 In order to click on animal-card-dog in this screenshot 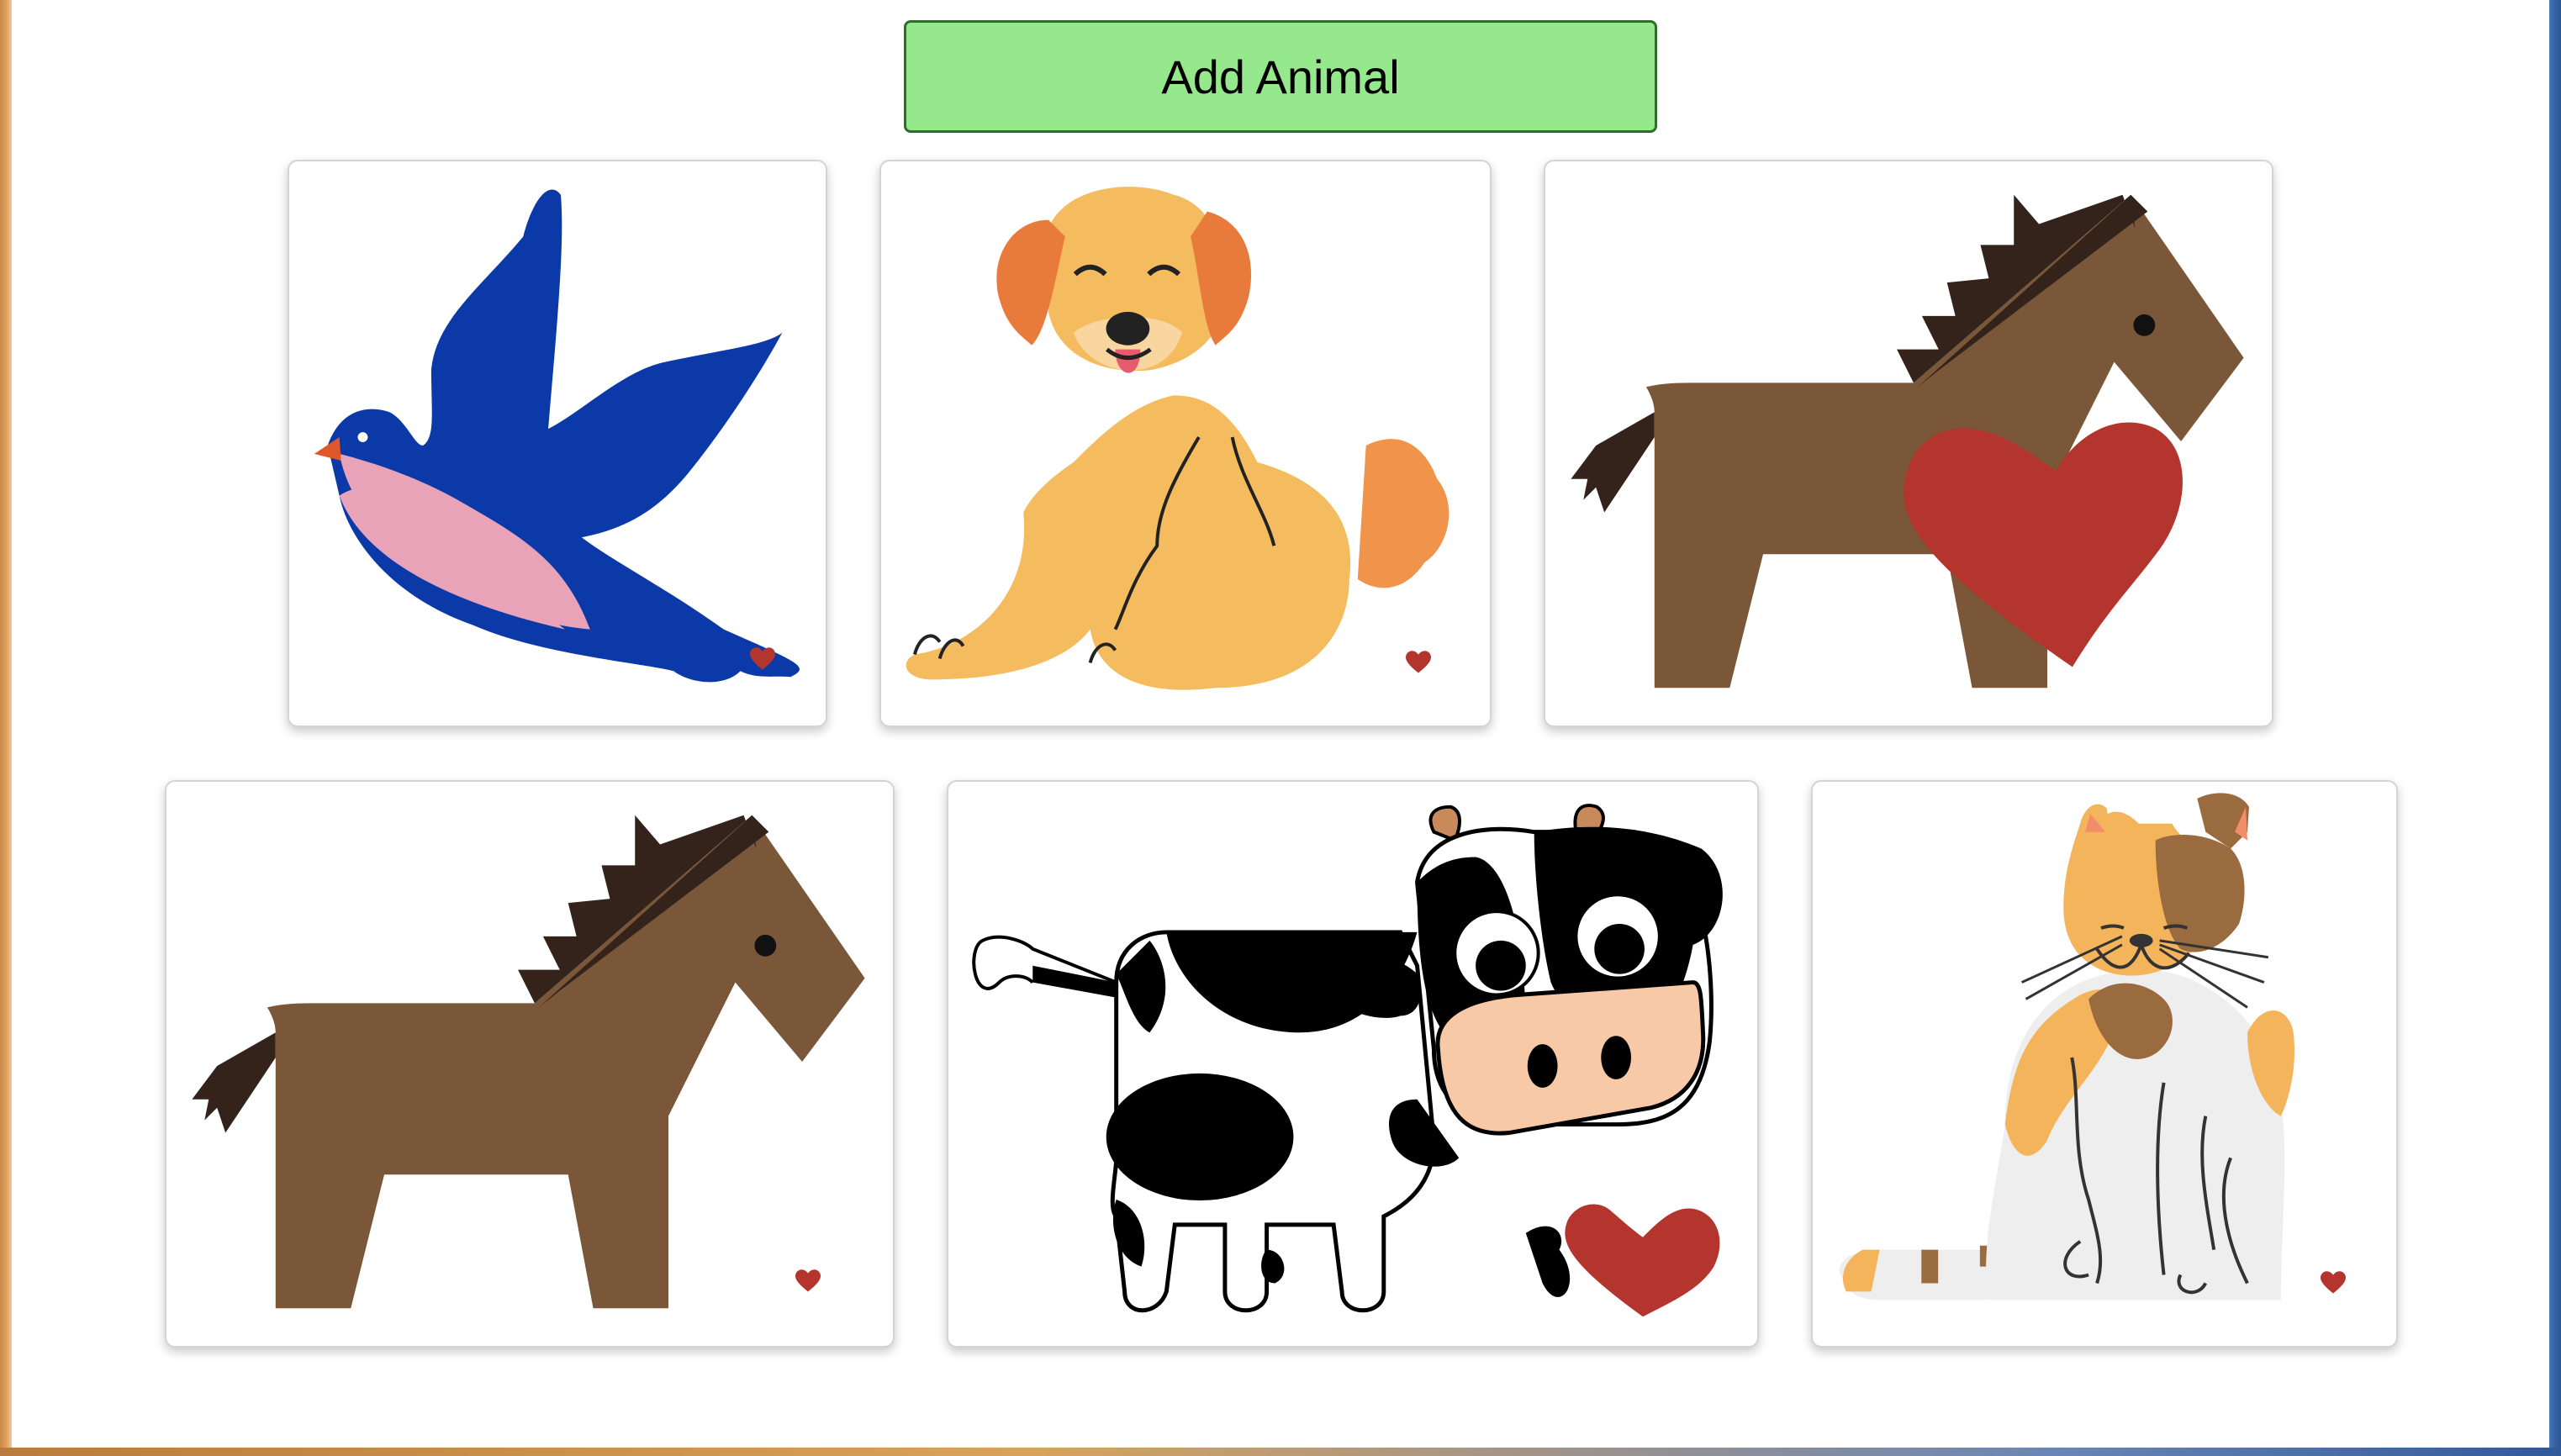, I will do `click(1185, 443)`.